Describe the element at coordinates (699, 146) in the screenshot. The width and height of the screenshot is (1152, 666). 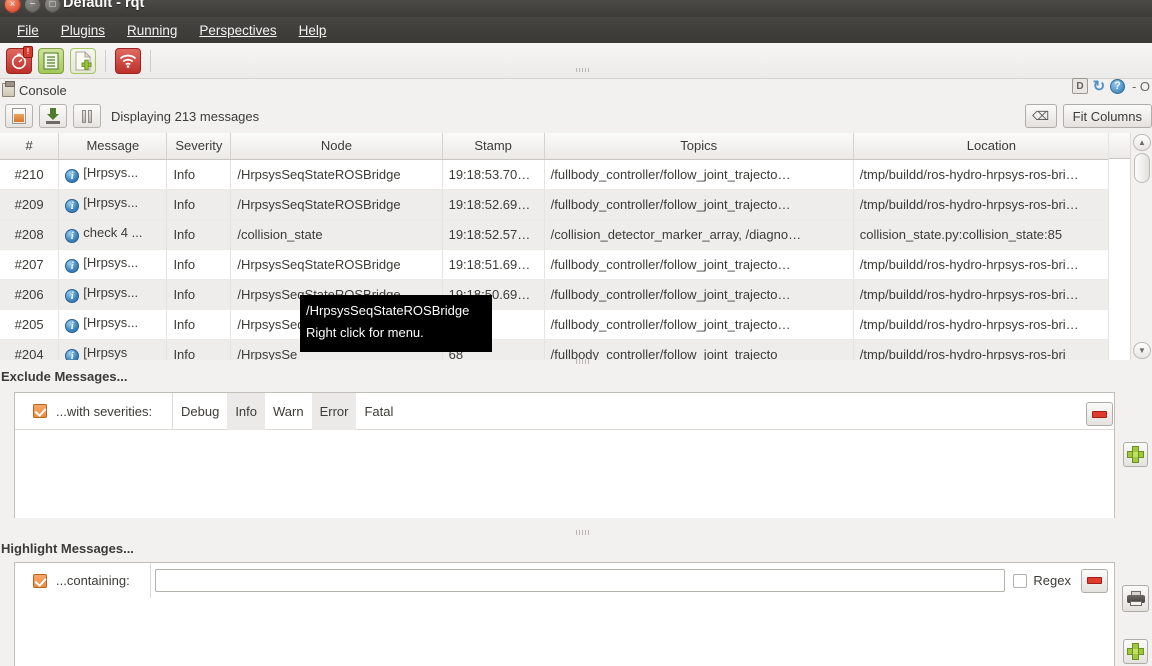
I see `column-header-topics: Topics` at that location.